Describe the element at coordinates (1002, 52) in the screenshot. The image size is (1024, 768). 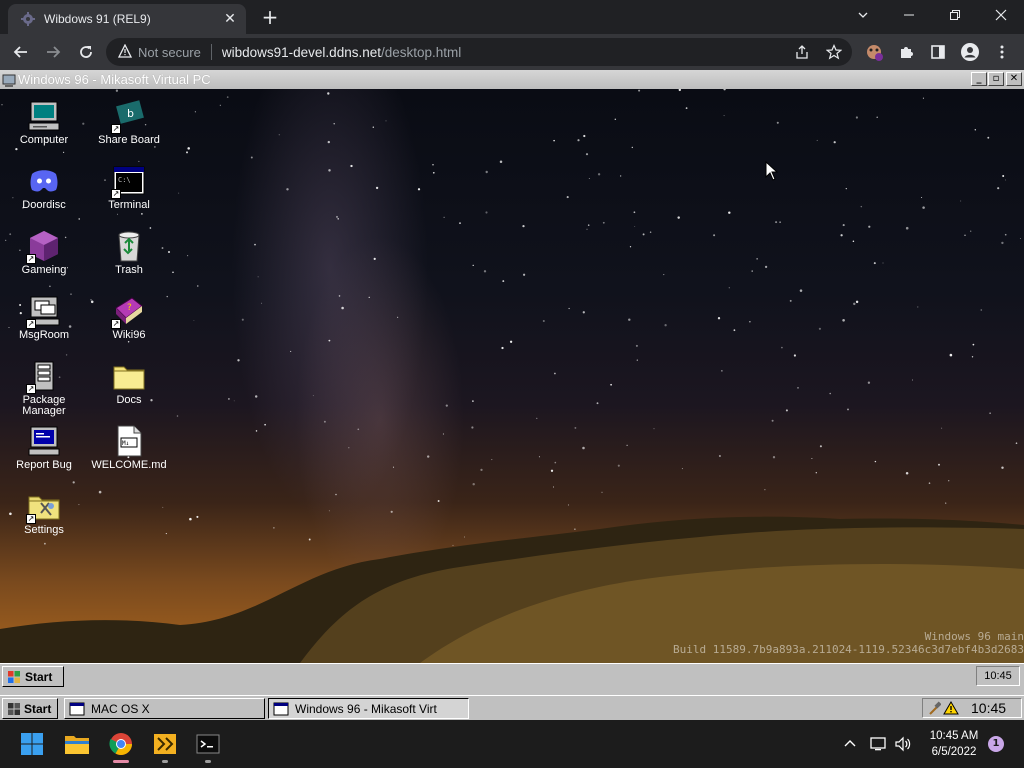
I see `kebab-menu-icon` at that location.